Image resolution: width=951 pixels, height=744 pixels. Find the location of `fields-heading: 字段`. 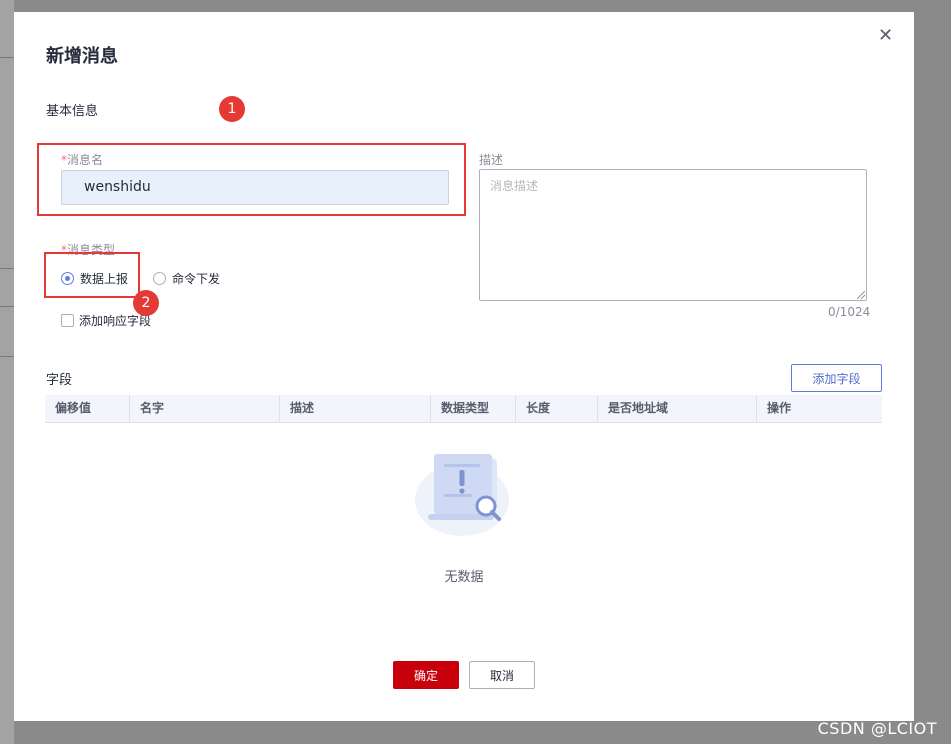

fields-heading: 字段 is located at coordinates (59, 380).